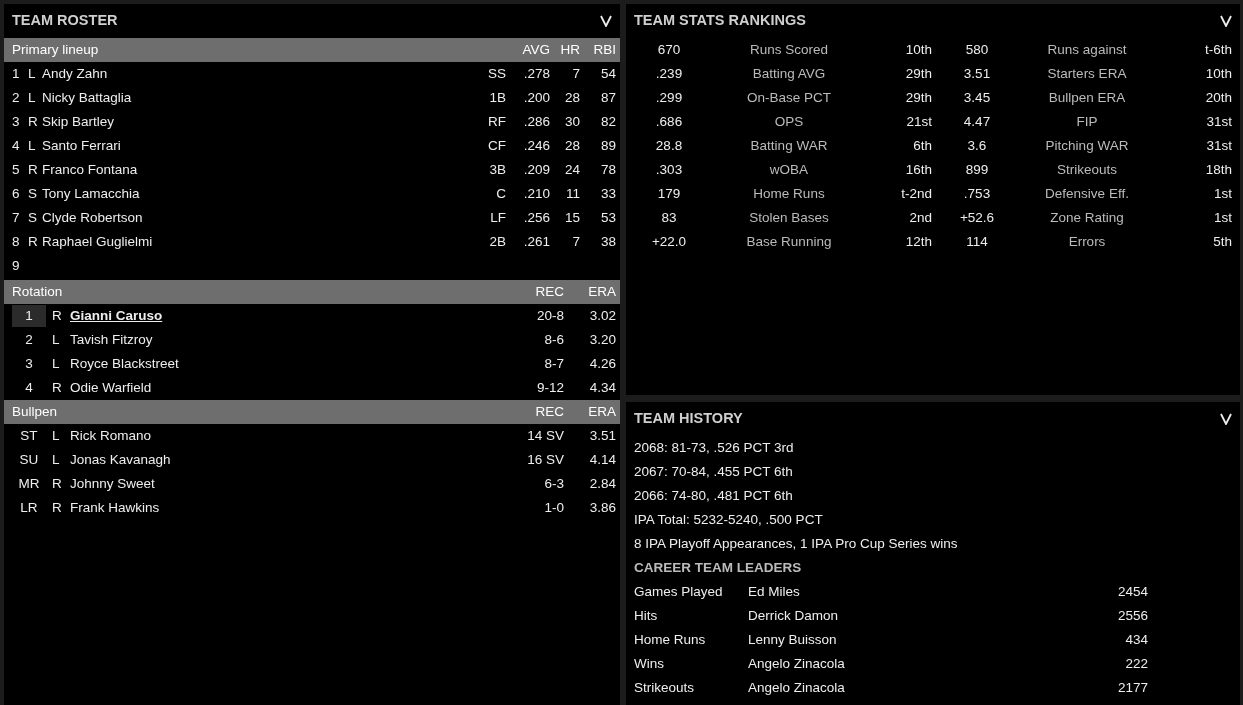 The image size is (1243, 705). I want to click on slot-cell: 1, so click(29, 316).